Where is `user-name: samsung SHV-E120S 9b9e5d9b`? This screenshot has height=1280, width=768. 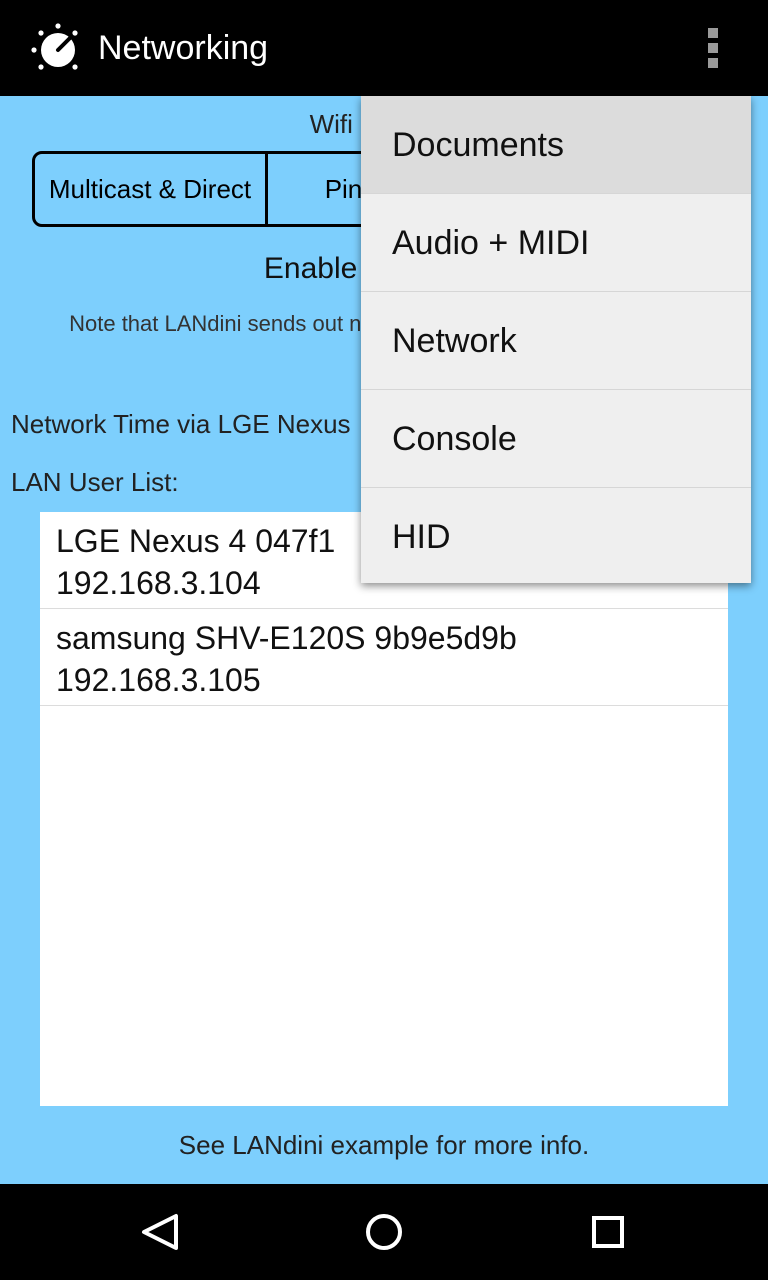 user-name: samsung SHV-E120S 9b9e5d9b is located at coordinates (286, 638).